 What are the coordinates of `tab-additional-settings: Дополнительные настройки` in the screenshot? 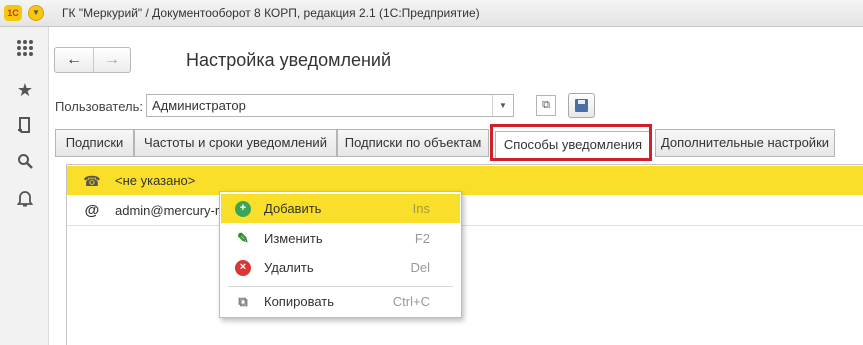 It's located at (745, 143).